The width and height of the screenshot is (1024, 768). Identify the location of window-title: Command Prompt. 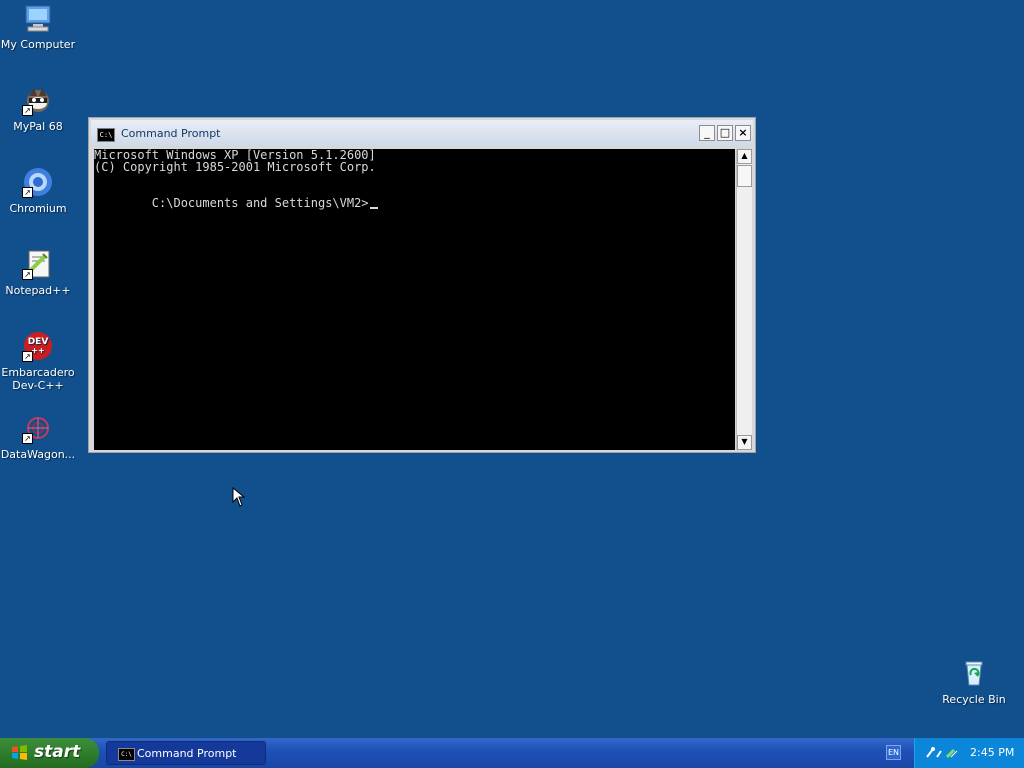
(171, 133).